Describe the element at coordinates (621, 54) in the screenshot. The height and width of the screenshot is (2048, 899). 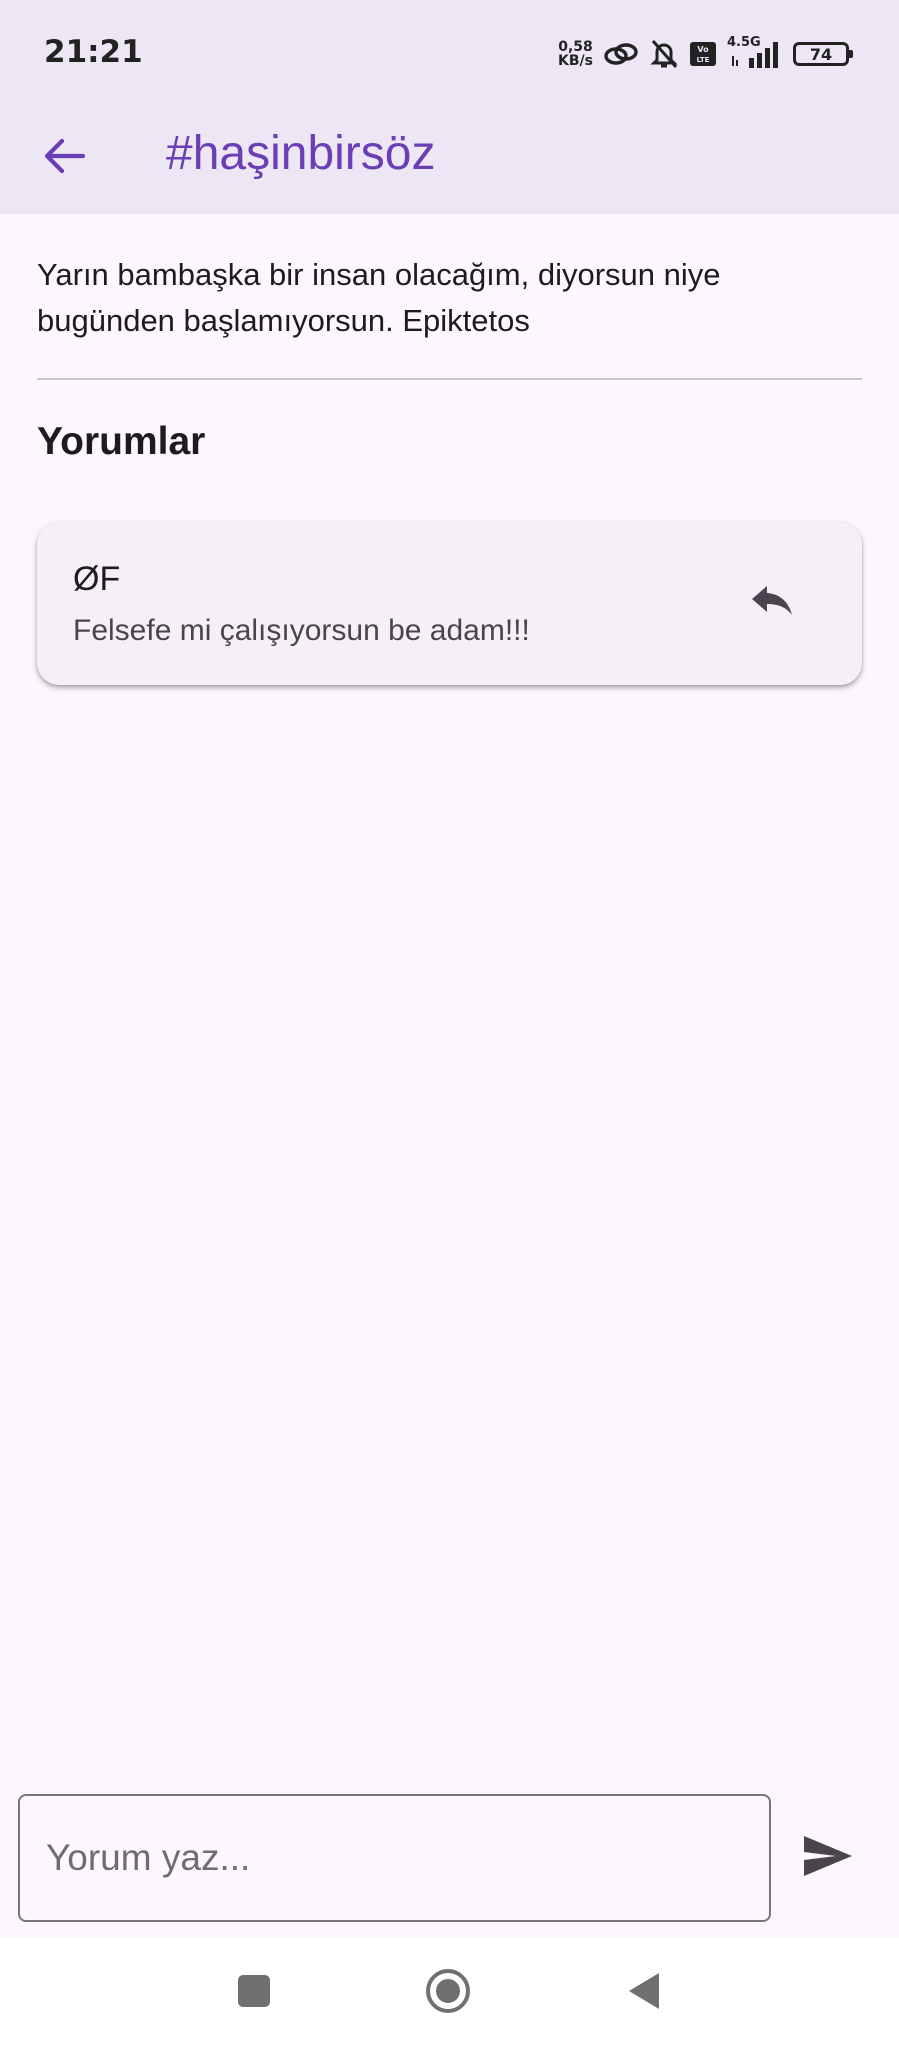
I see `link-icon` at that location.